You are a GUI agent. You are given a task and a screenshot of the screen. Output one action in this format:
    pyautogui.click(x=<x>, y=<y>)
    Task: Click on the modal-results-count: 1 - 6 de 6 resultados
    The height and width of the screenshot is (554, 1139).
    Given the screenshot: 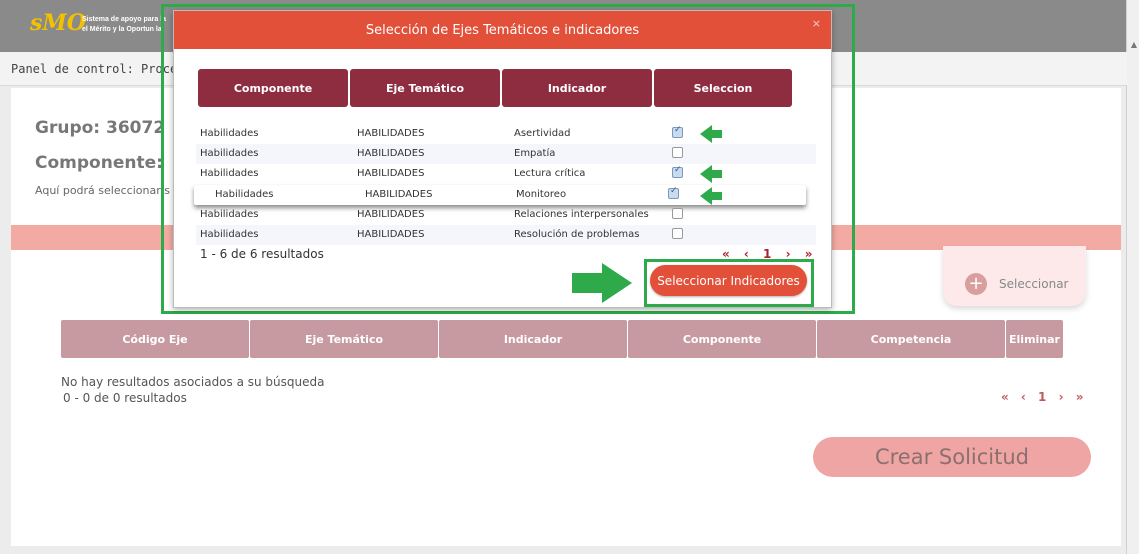 What is the action you would take?
    pyautogui.click(x=262, y=254)
    